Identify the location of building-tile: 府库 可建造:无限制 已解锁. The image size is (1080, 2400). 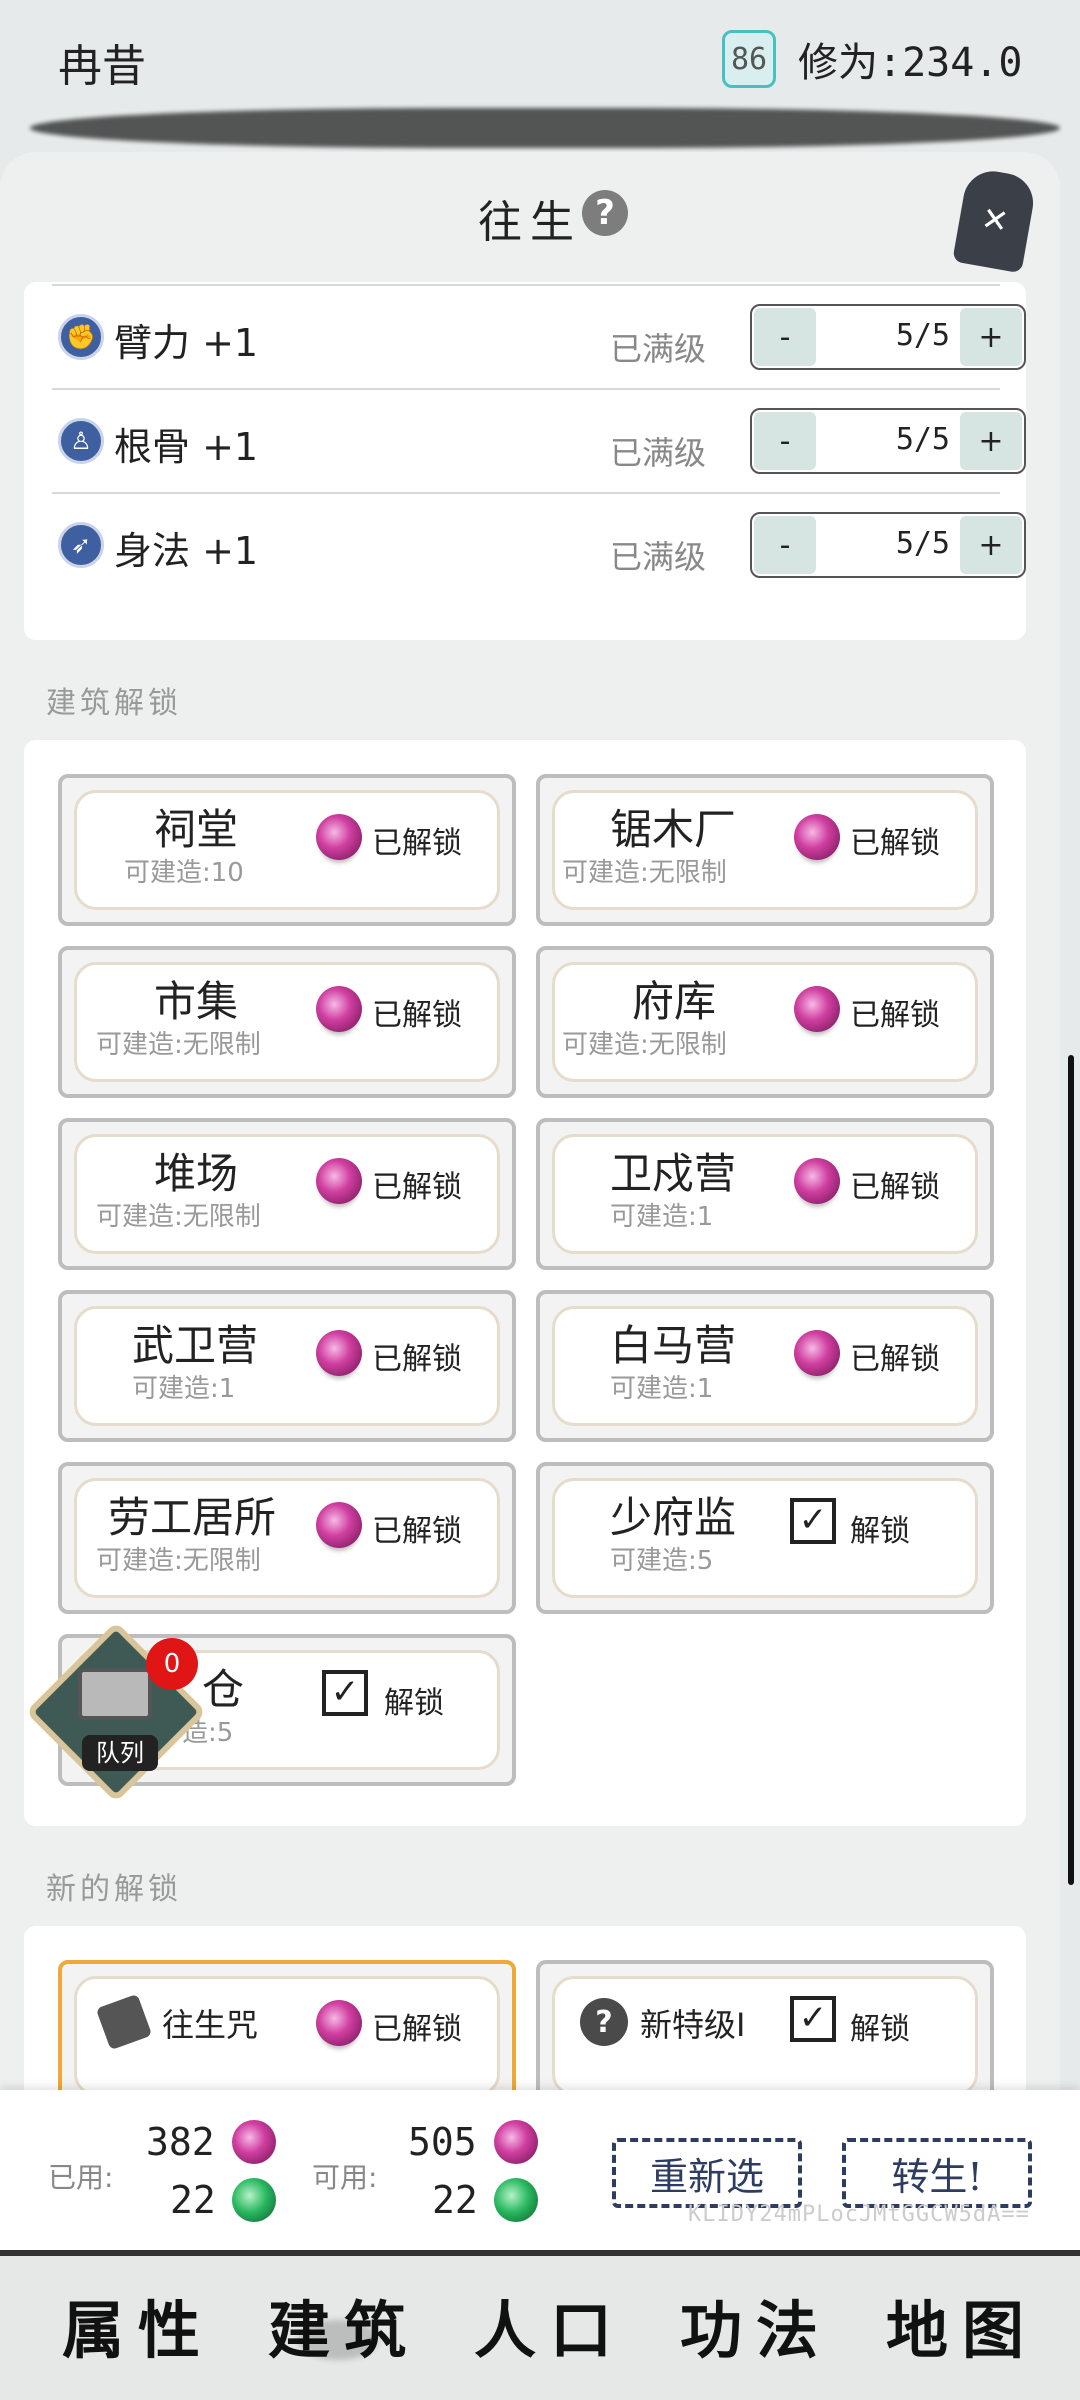
(765, 1022).